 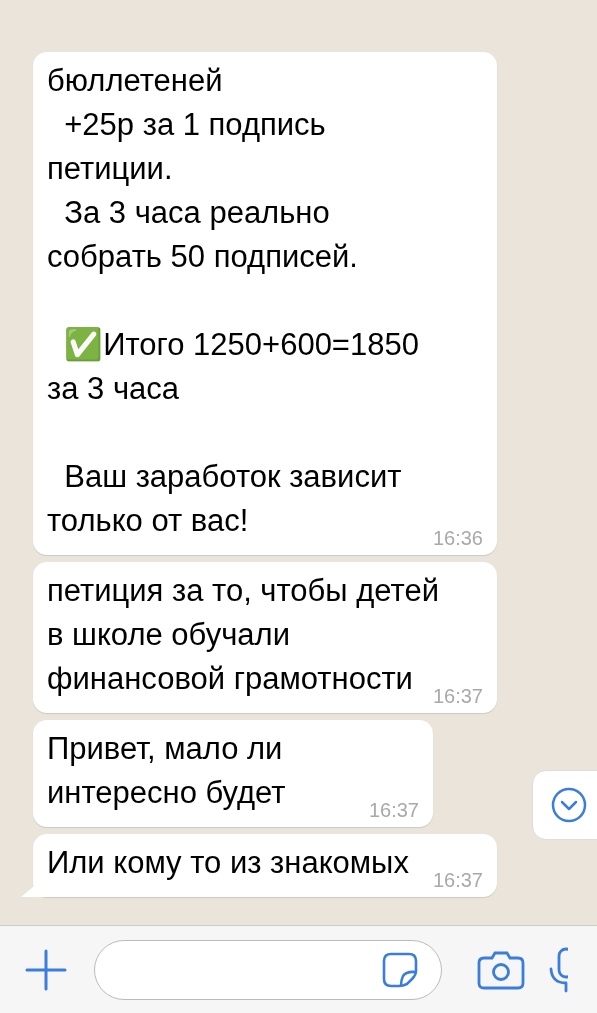 I want to click on scroll-down-button, so click(x=564, y=805).